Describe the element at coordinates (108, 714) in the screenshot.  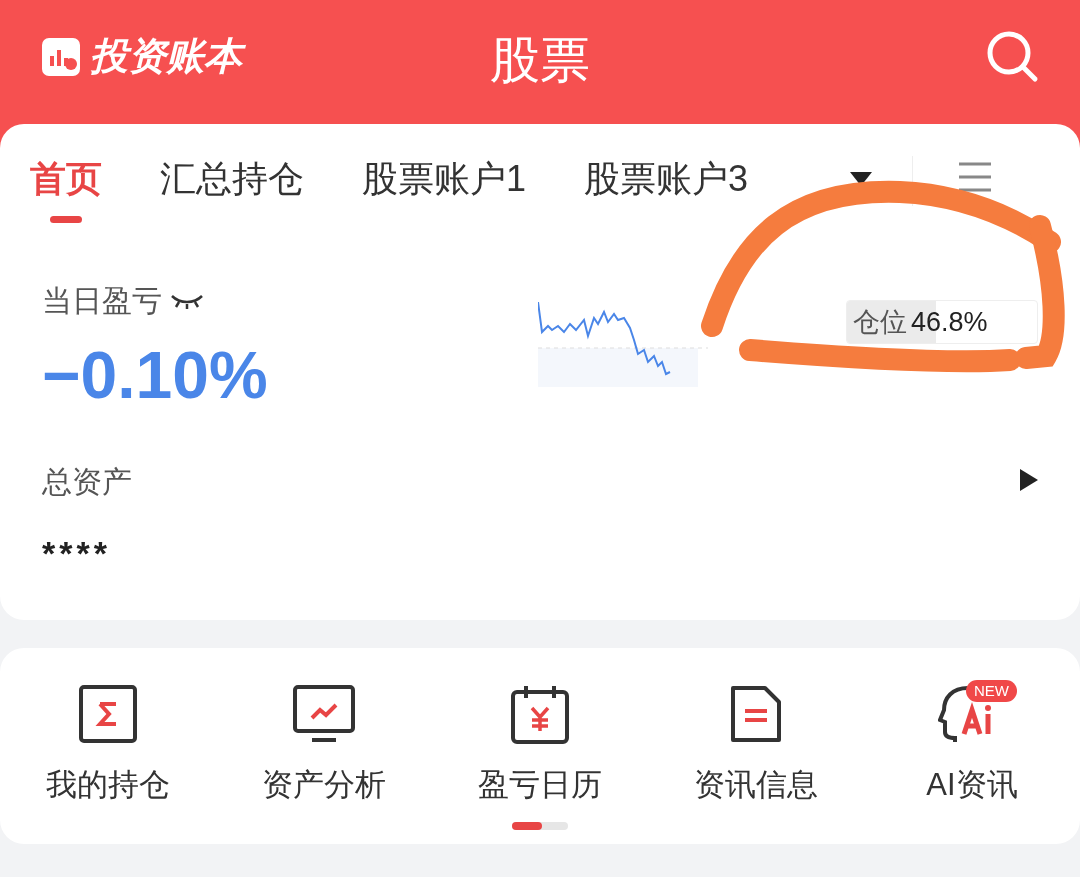
I see `sigma-icon` at that location.